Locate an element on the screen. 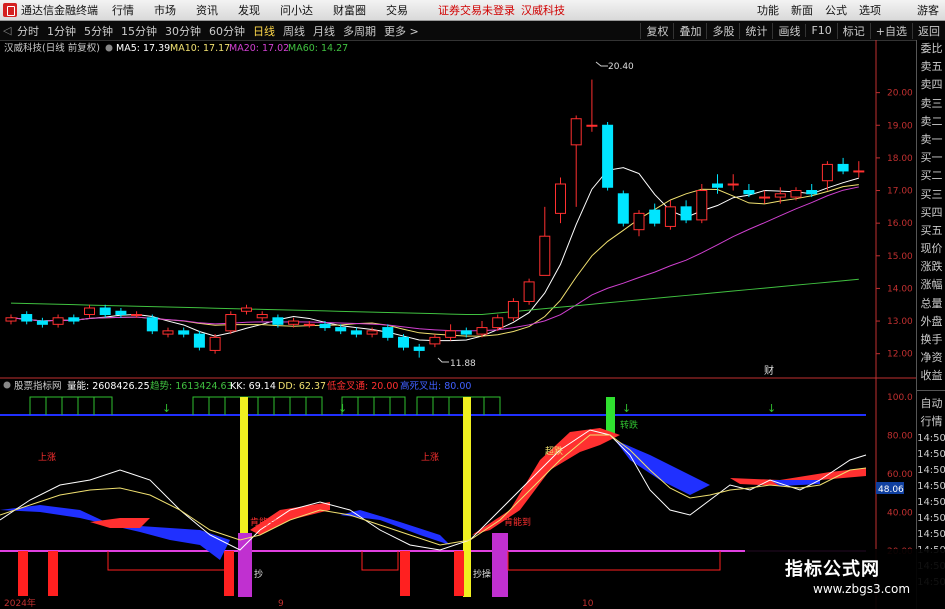  quote-field-5: 卖一 is located at coordinates (931, 139).